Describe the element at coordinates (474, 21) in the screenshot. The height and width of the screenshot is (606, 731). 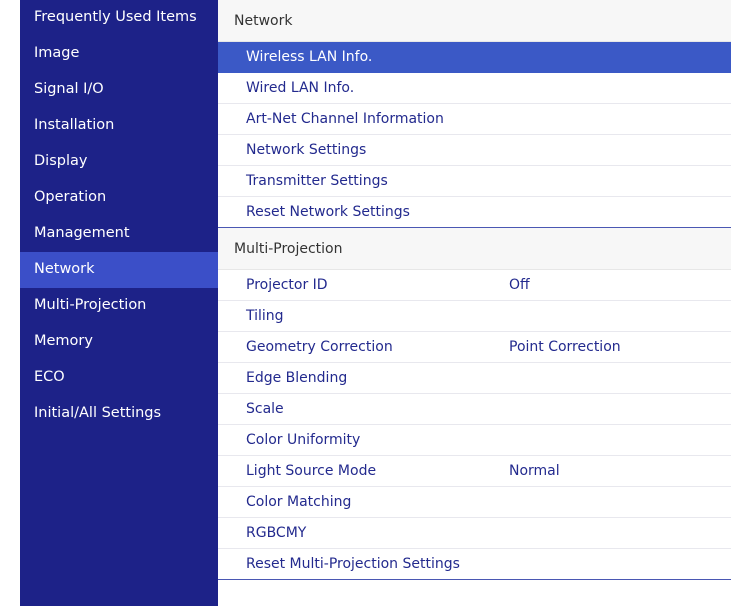
I see `section-heading-network: Network` at that location.